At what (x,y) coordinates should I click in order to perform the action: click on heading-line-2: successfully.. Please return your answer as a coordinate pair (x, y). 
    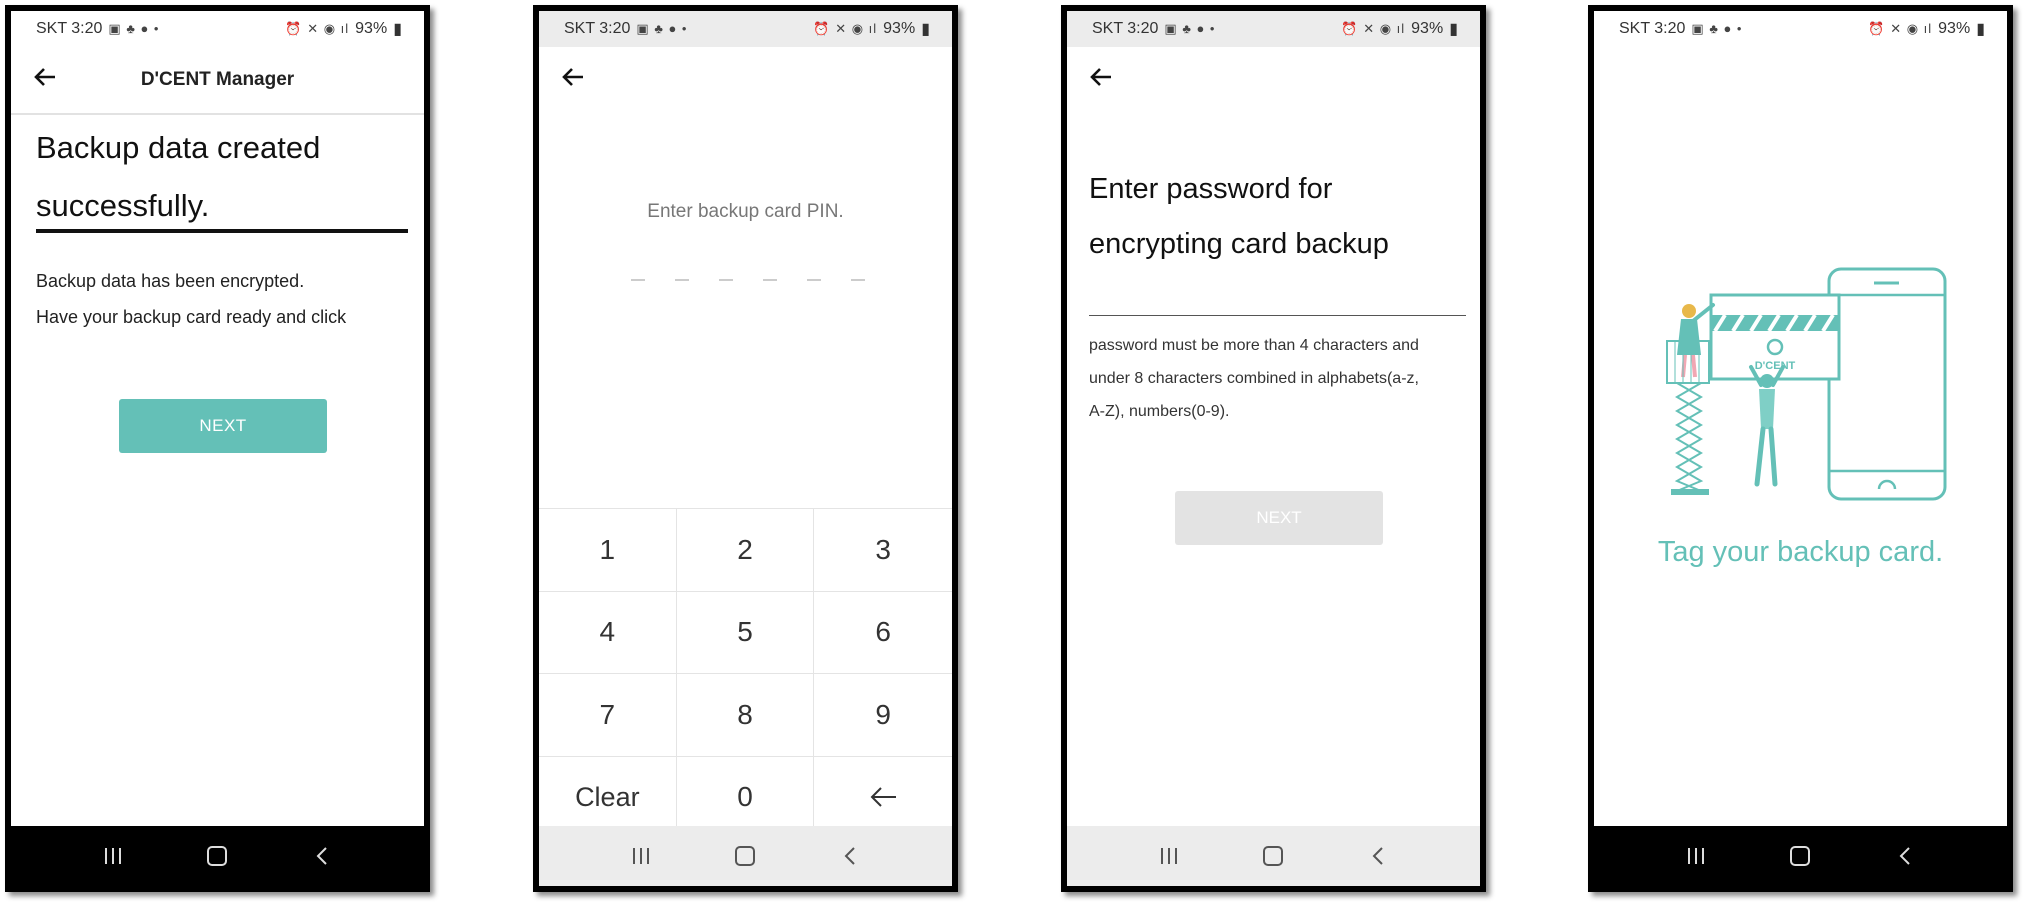
    Looking at the image, I should click on (123, 205).